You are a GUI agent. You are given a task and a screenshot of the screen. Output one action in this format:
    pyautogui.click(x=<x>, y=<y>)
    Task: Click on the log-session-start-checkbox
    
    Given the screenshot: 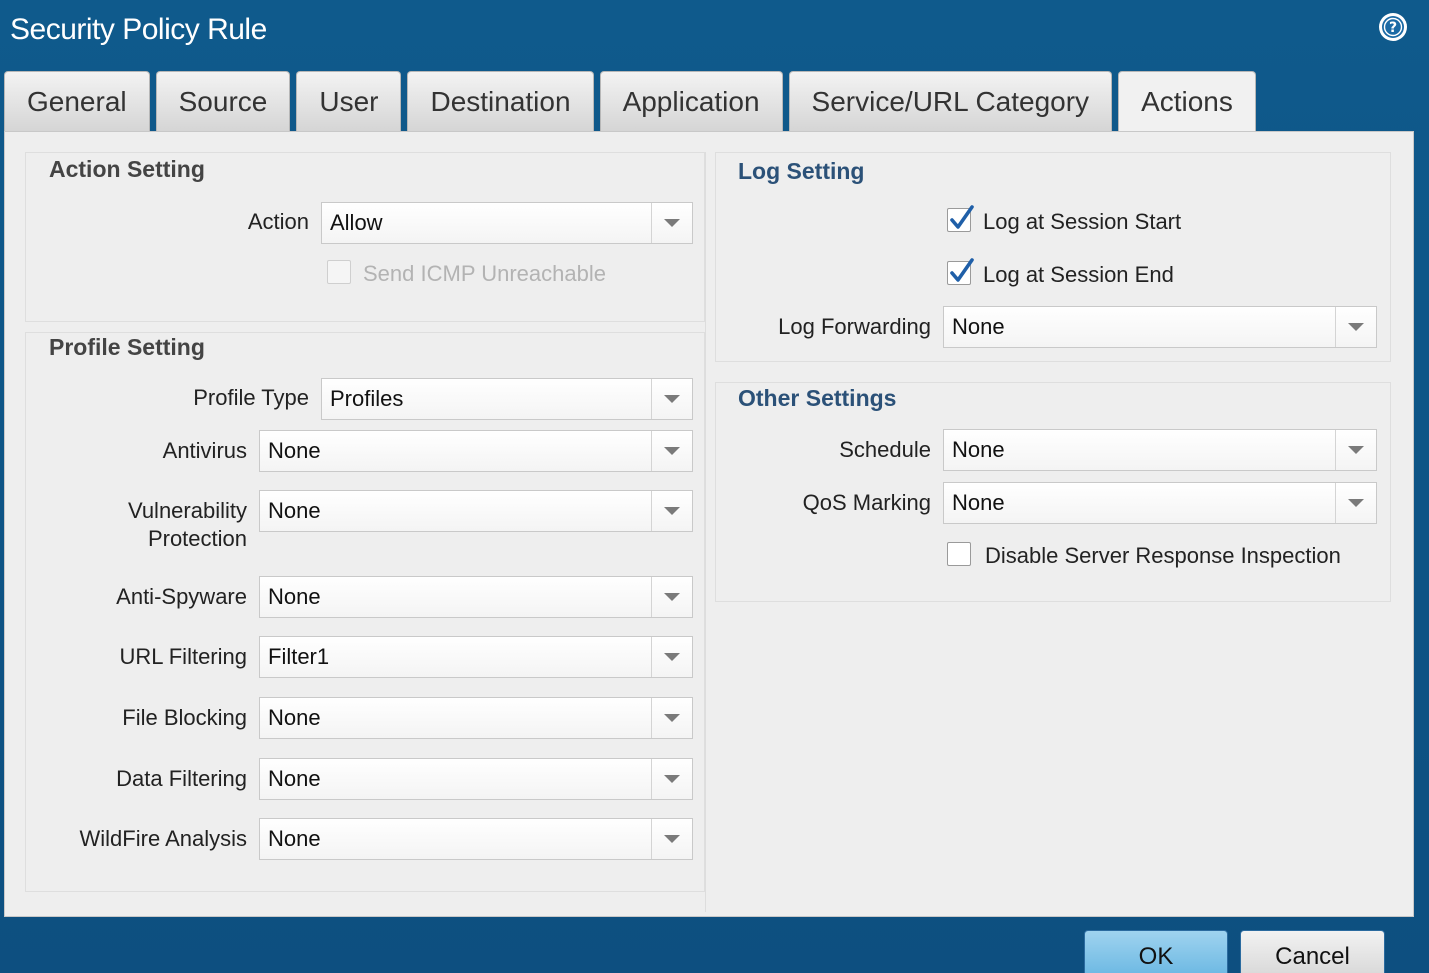 What is the action you would take?
    pyautogui.click(x=960, y=218)
    